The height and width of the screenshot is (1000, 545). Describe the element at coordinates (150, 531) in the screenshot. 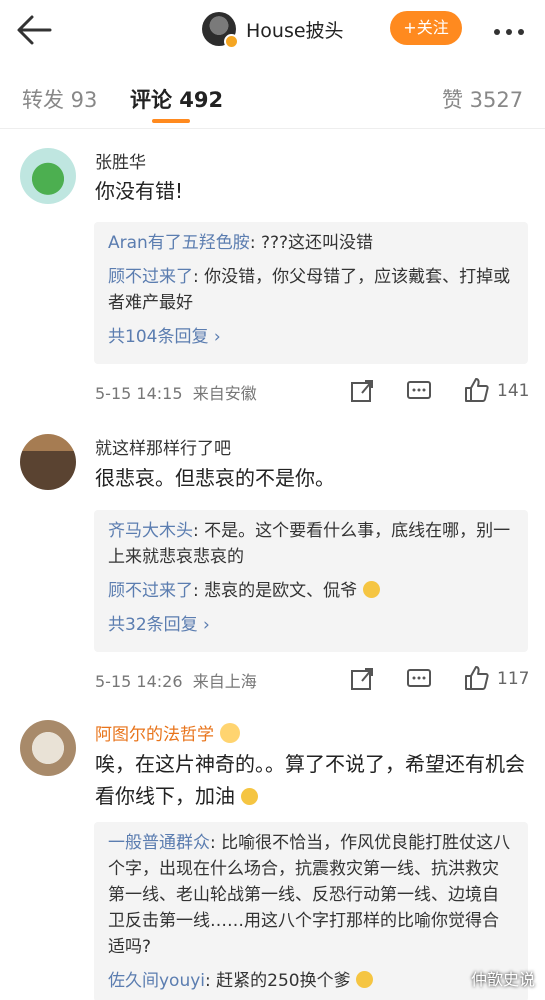

I see `reply-username: 齐马大木头` at that location.